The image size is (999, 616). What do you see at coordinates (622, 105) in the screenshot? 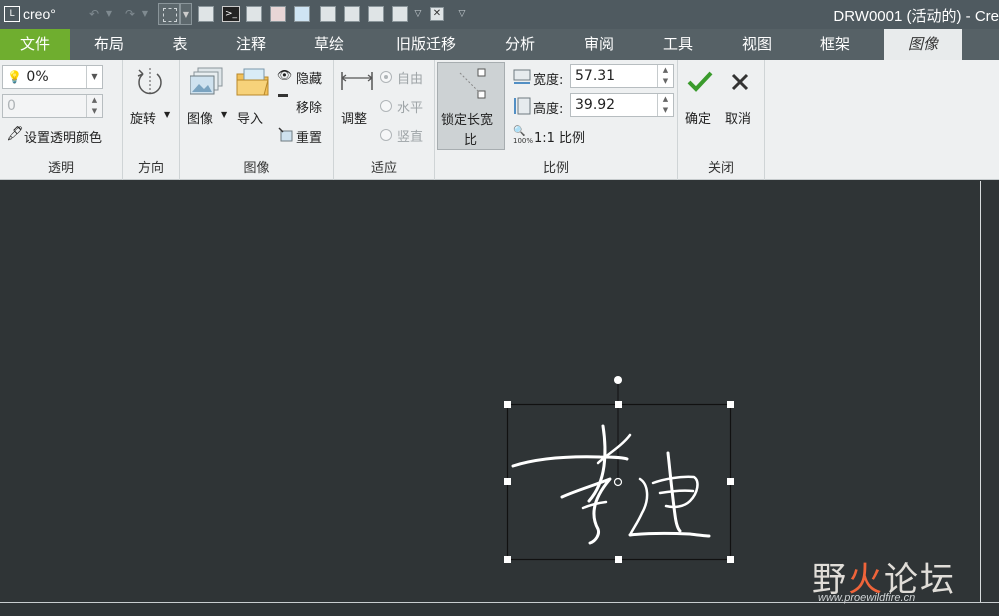
I see `height-input: 39.92 ▲ ▼` at bounding box center [622, 105].